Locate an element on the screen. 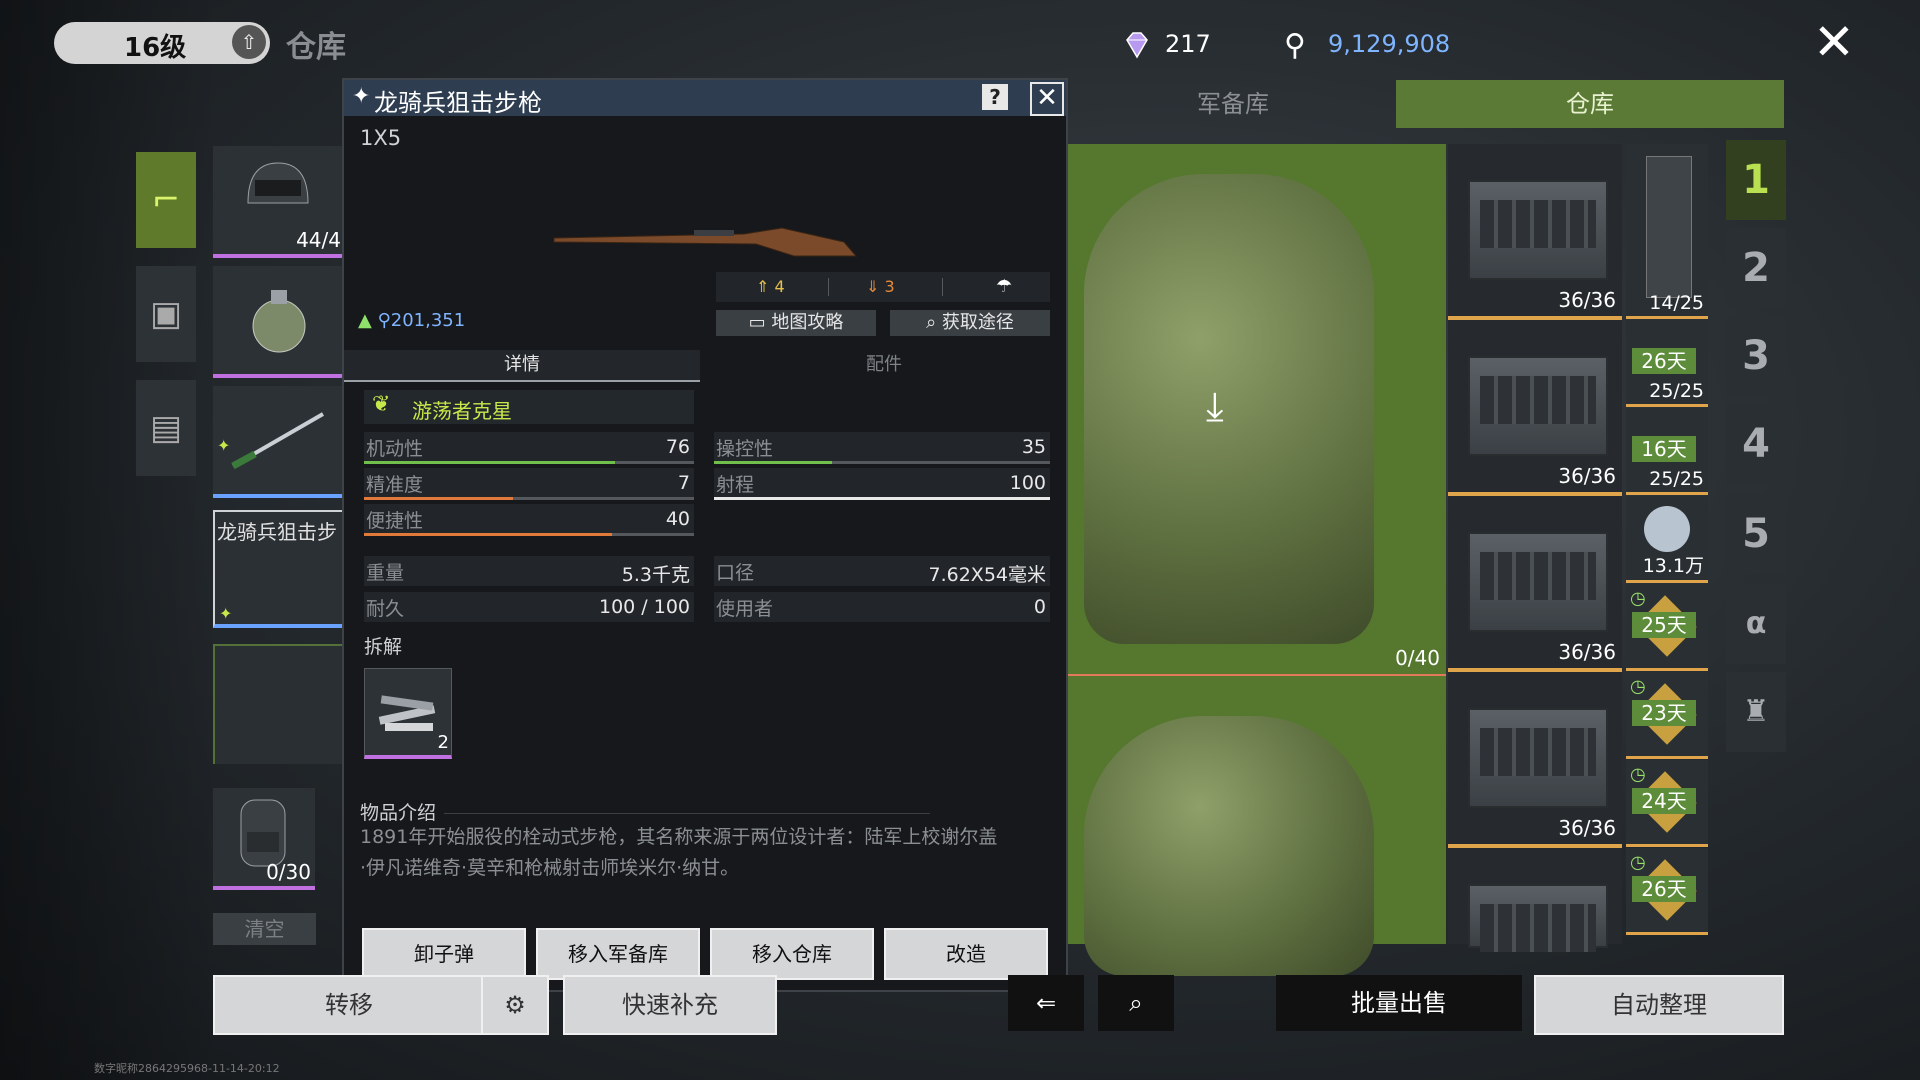  mini-fridge: 14/25 is located at coordinates (1667, 231).